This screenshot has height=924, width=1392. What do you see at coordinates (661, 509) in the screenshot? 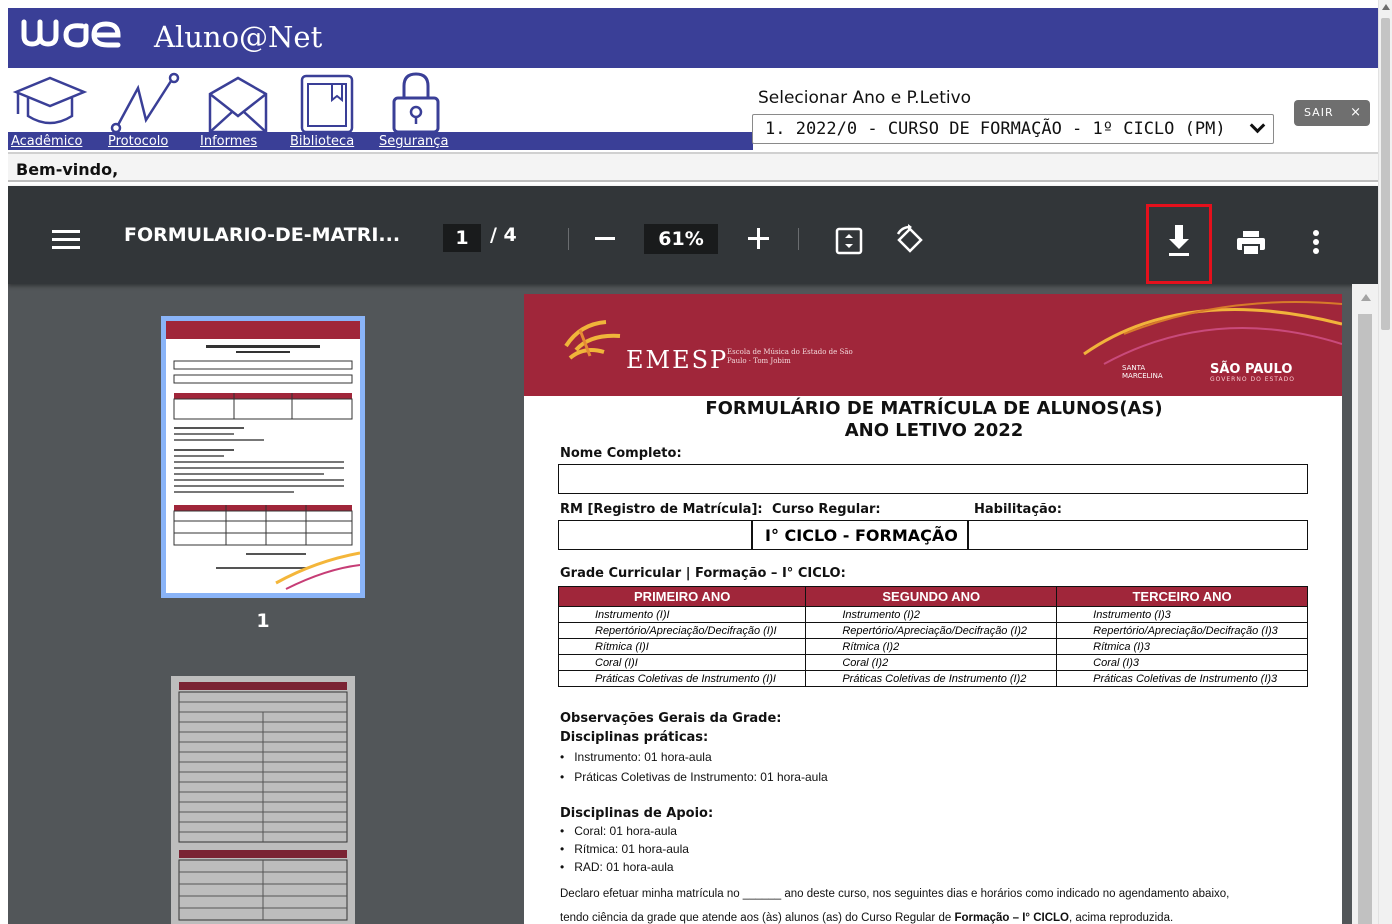
I see `rm-label: RM [Registro de Matrícula]:` at bounding box center [661, 509].